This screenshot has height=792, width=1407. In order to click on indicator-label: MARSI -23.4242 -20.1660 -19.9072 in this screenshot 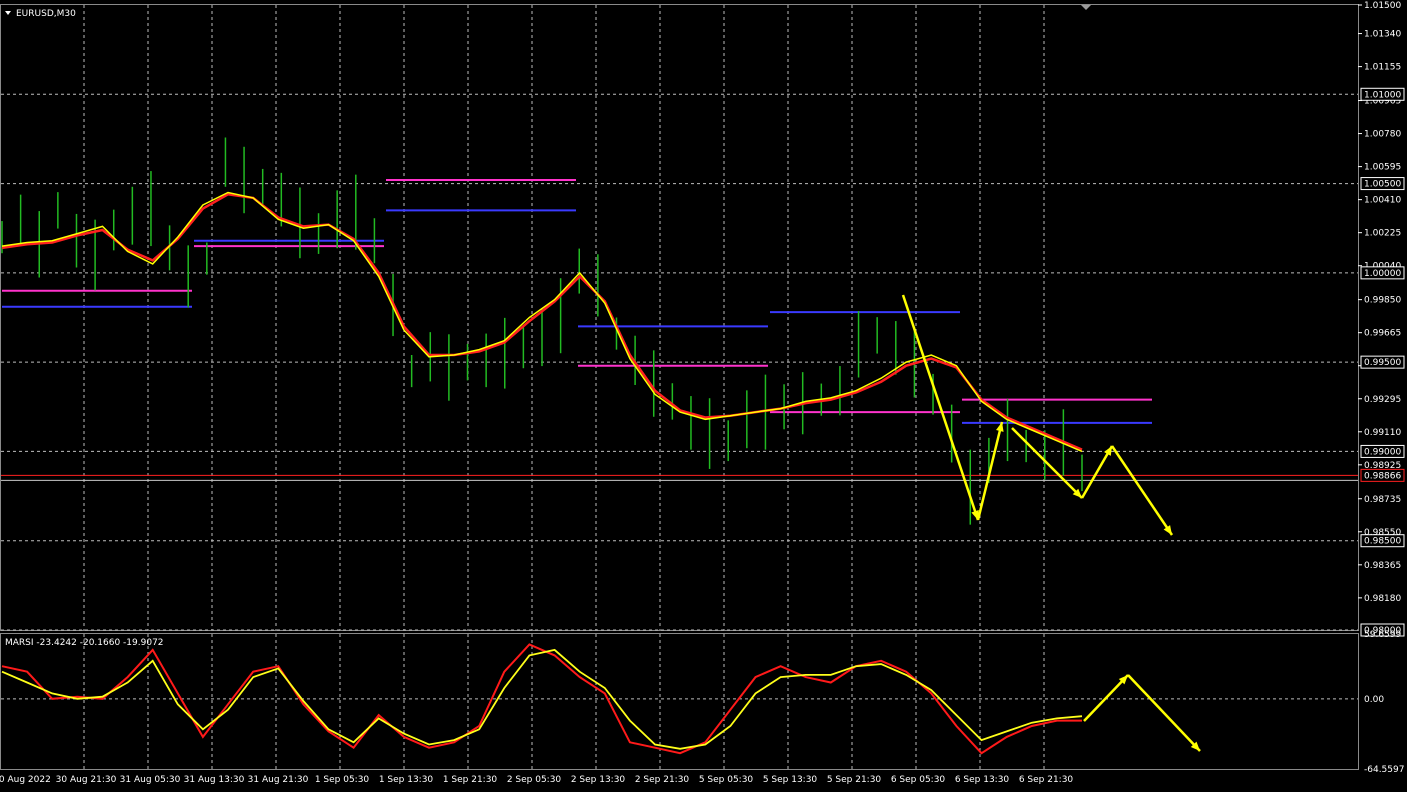, I will do `click(84, 643)`.